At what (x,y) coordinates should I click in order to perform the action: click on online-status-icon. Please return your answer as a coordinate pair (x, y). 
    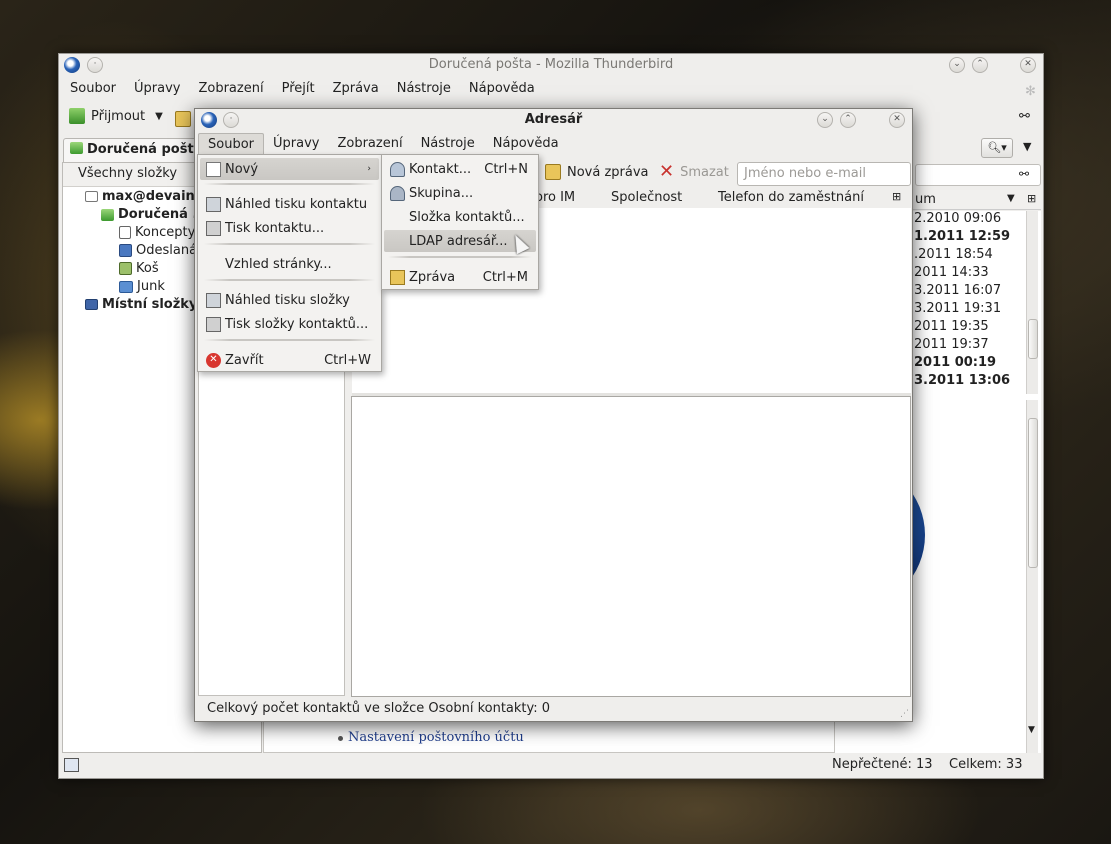
    Looking at the image, I should click on (71, 765).